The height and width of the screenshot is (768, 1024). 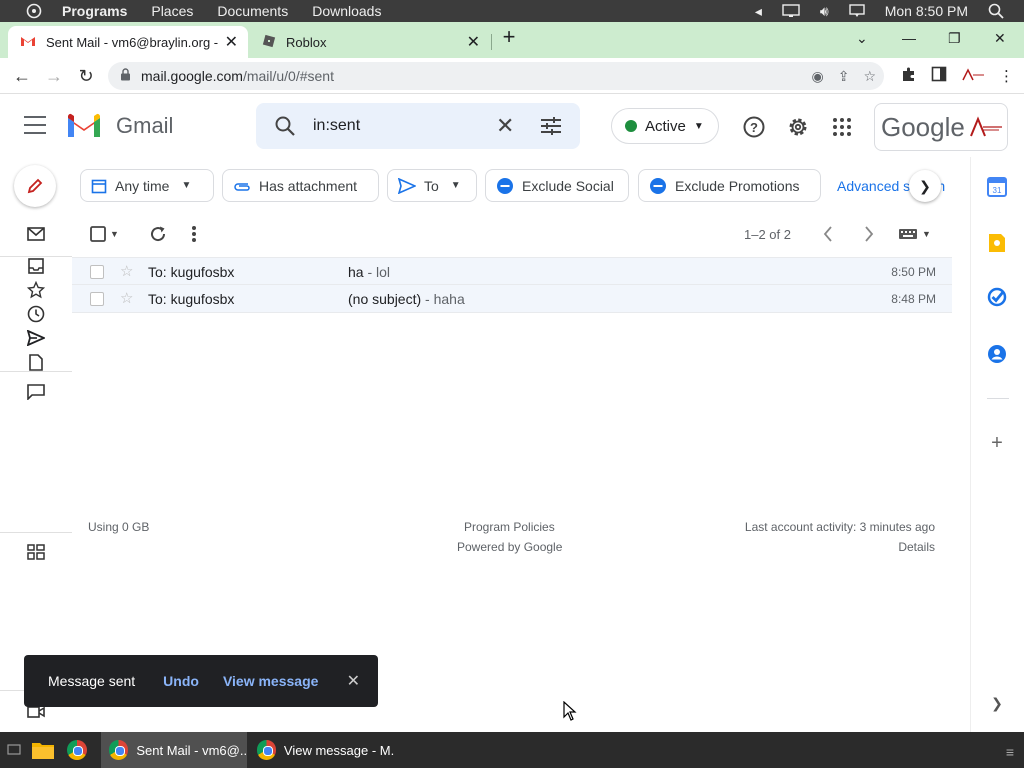 I want to click on side-panel-icon, so click(x=939, y=76).